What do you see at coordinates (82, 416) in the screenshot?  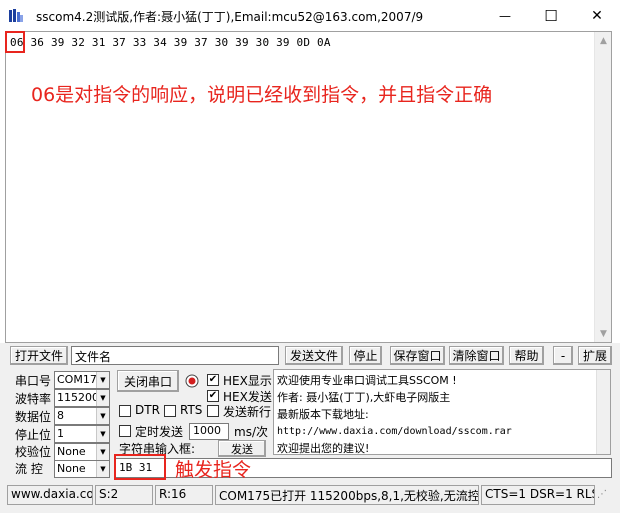 I see `databits-select: 8 ▼` at bounding box center [82, 416].